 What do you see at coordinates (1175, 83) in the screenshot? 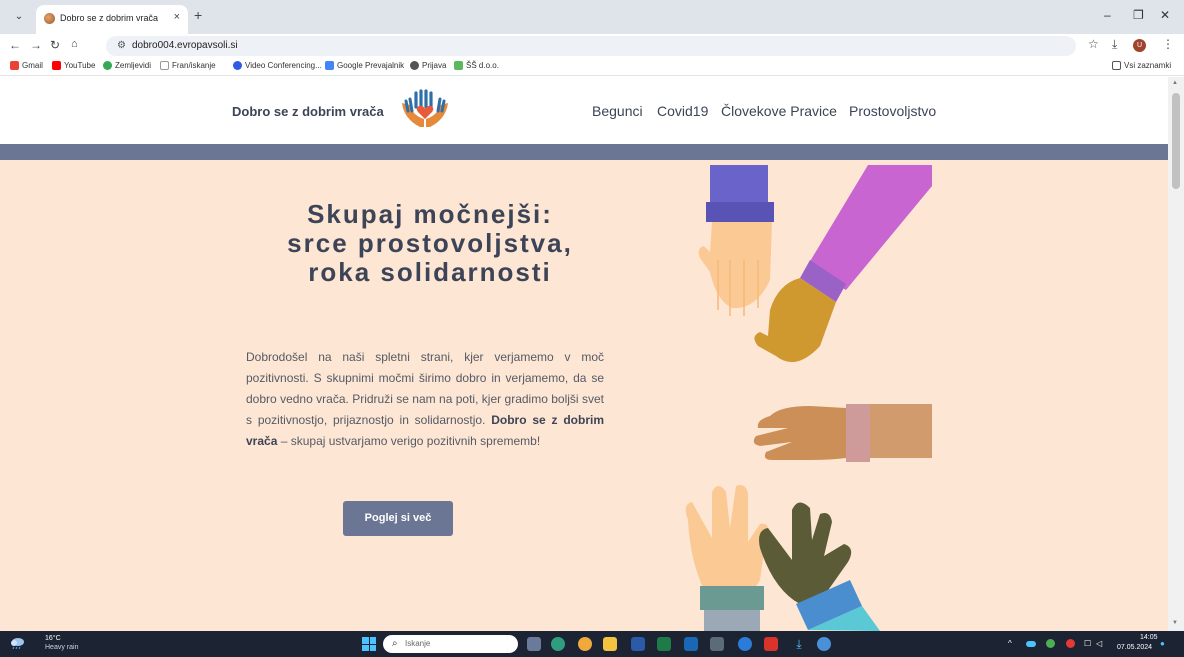
I see `scroll-up-arrow-icon: ▲` at bounding box center [1175, 83].